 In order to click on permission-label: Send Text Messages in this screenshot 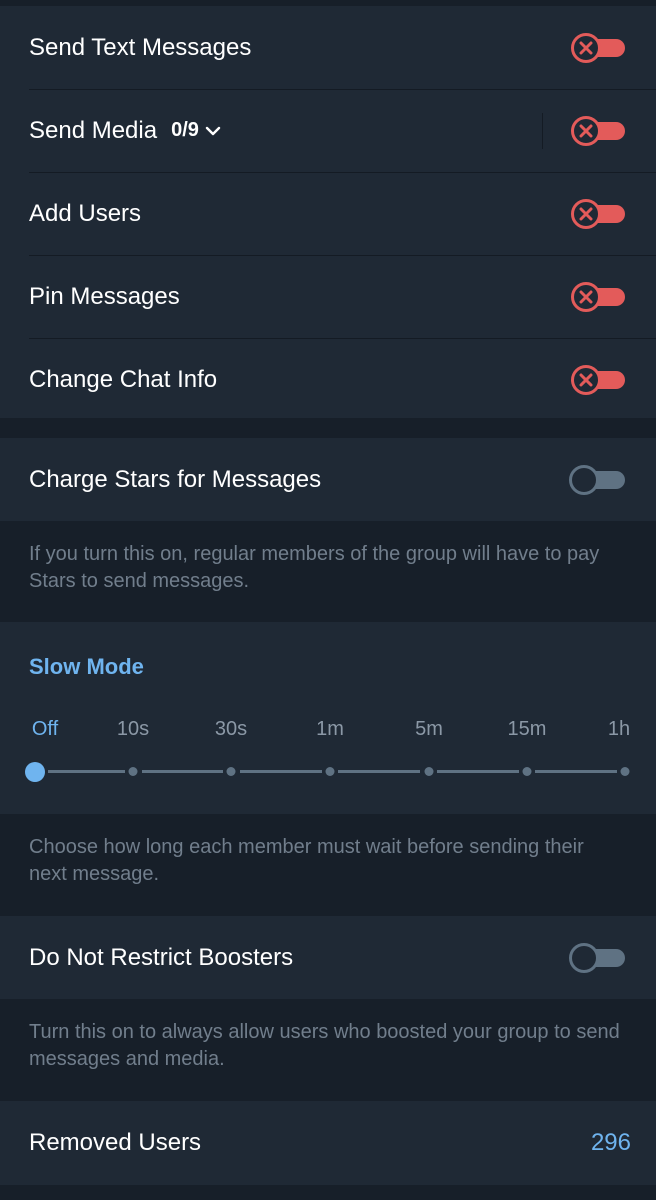, I will do `click(140, 47)`.